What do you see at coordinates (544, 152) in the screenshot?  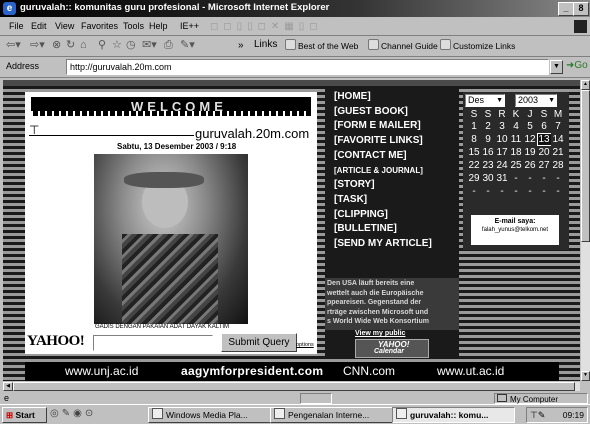 I see `calendar-day: 20` at bounding box center [544, 152].